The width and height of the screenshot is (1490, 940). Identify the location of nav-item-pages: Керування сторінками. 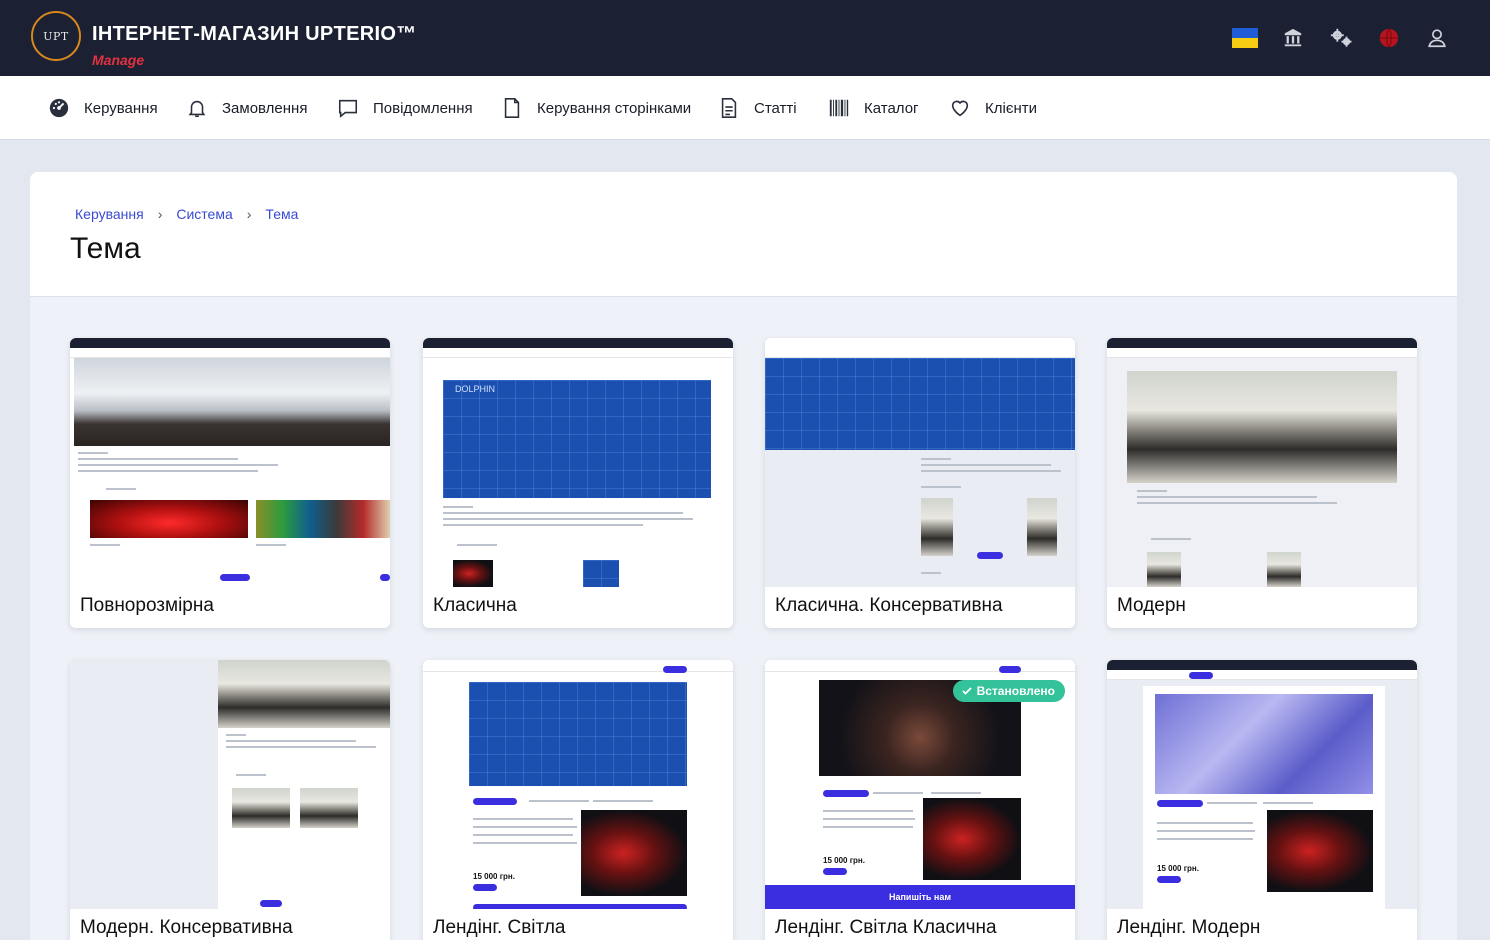
(596, 108).